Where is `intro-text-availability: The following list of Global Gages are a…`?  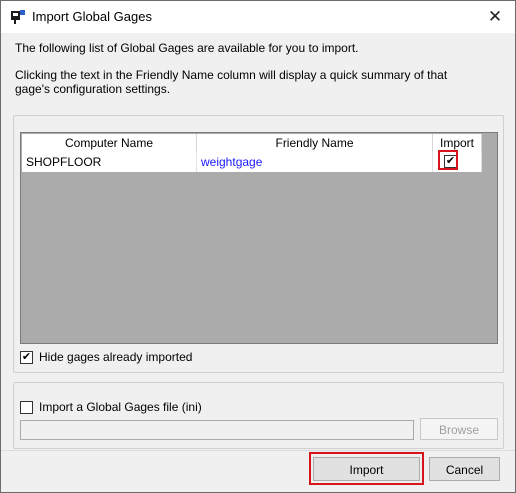
intro-text-availability: The following list of Global Gages are a… is located at coordinates (187, 48).